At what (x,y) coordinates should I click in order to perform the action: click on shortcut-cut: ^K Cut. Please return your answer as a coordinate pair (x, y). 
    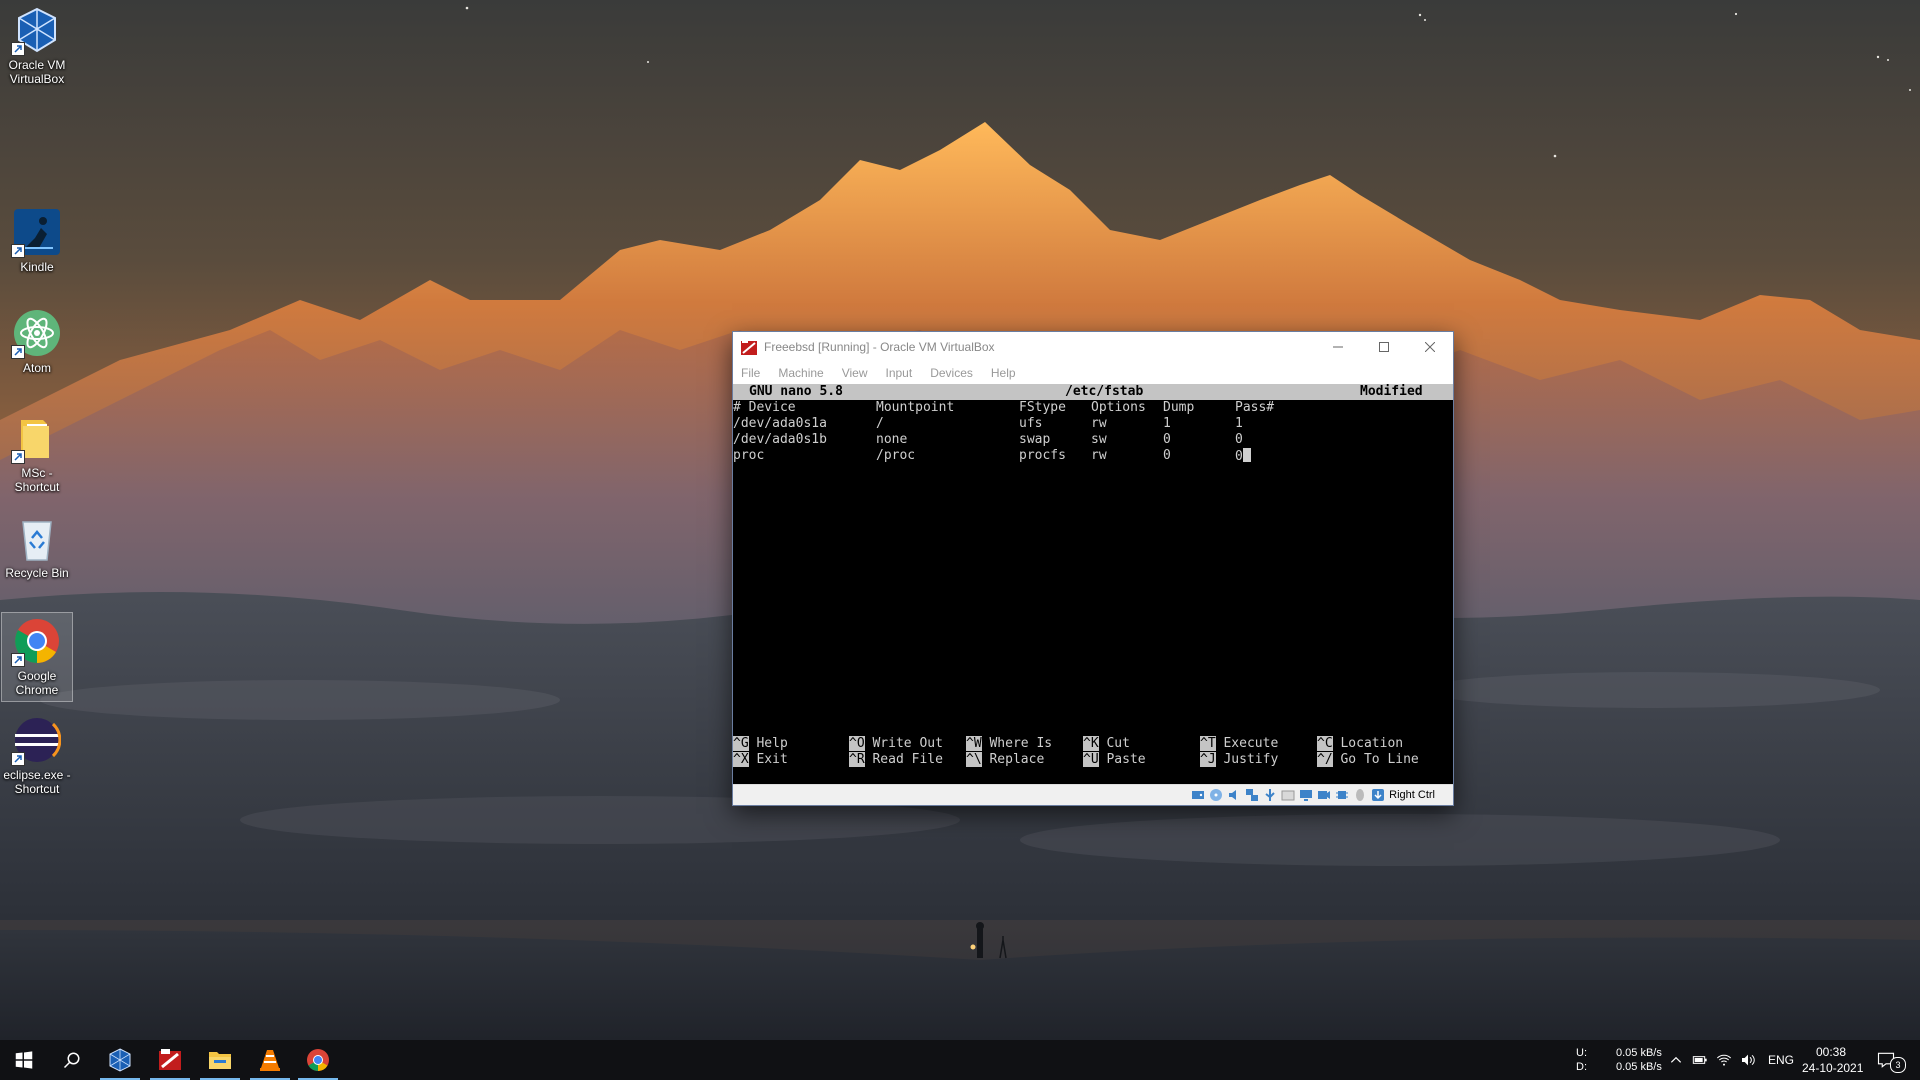
    Looking at the image, I should click on (1106, 744).